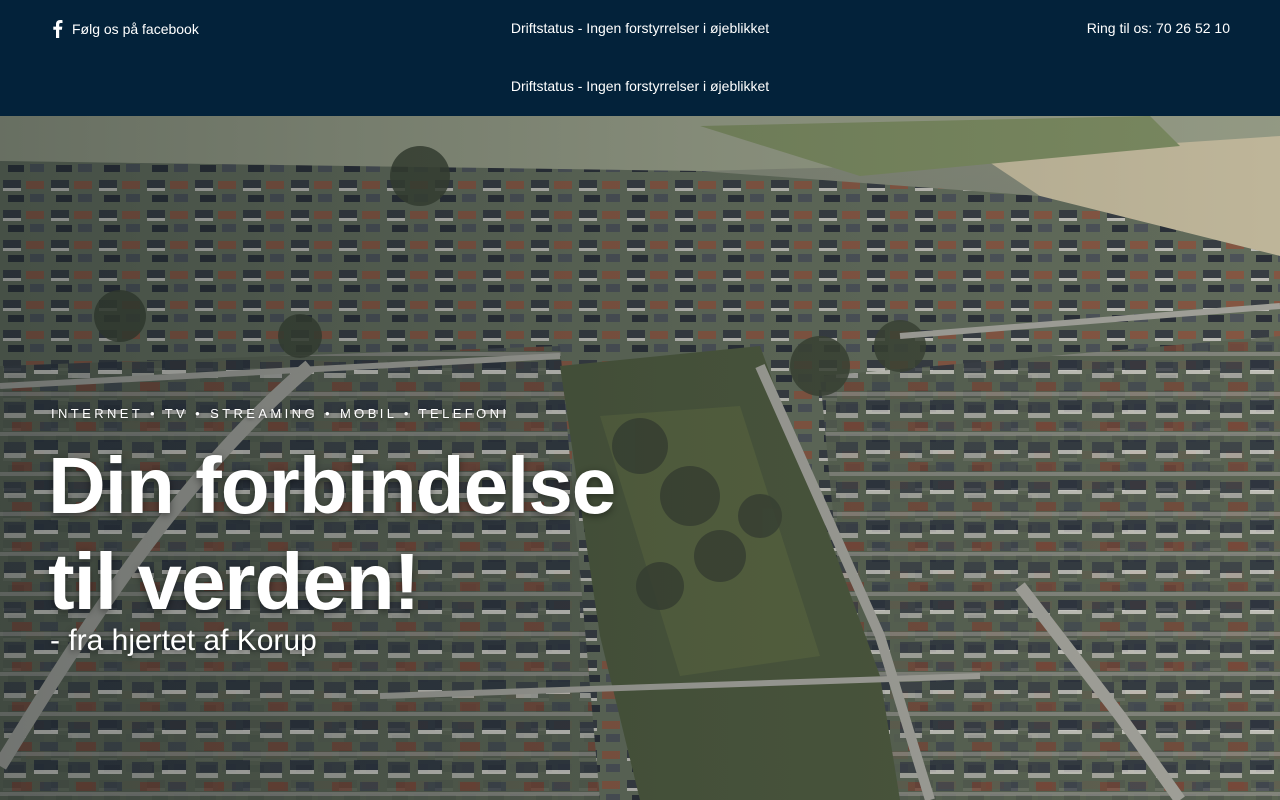 The width and height of the screenshot is (1280, 800). I want to click on hero-headline: Din forbindelse til verden!, so click(332, 534).